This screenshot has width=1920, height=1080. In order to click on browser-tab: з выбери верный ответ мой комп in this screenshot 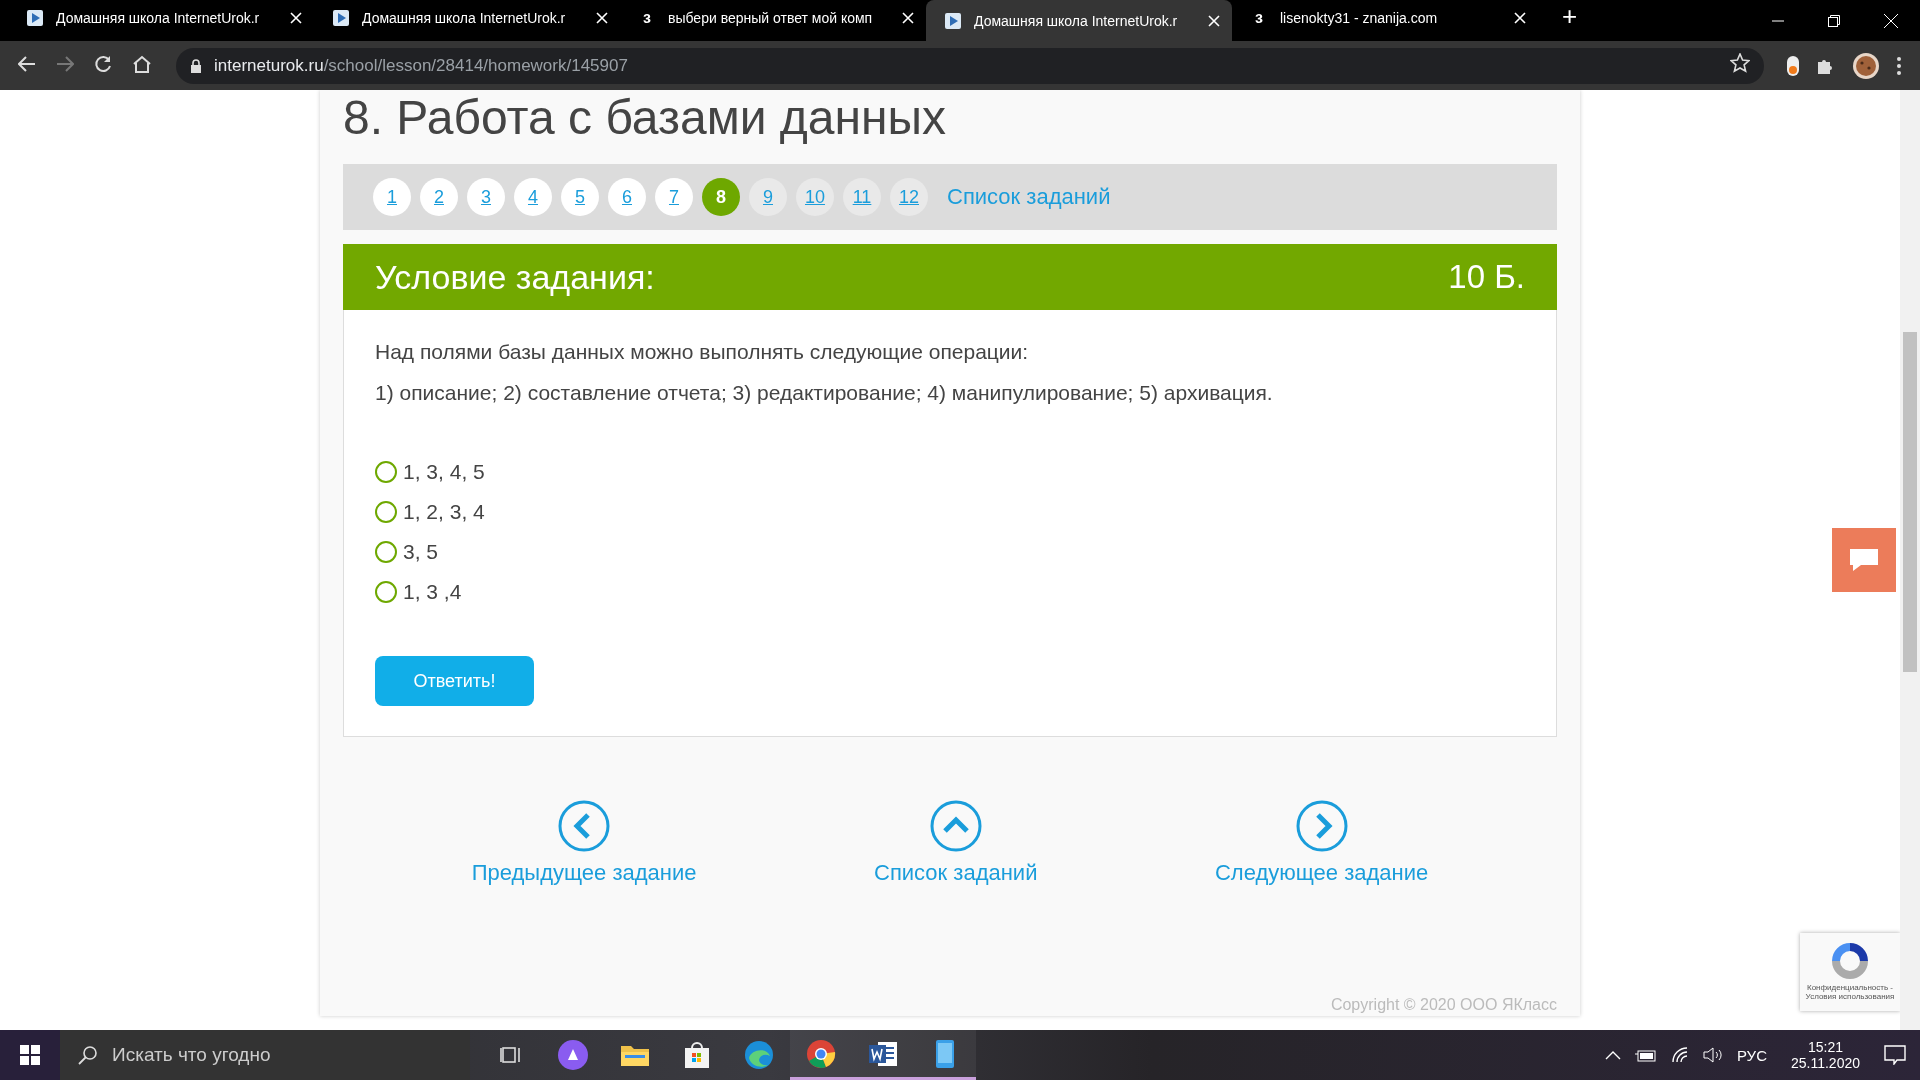, I will do `click(773, 17)`.